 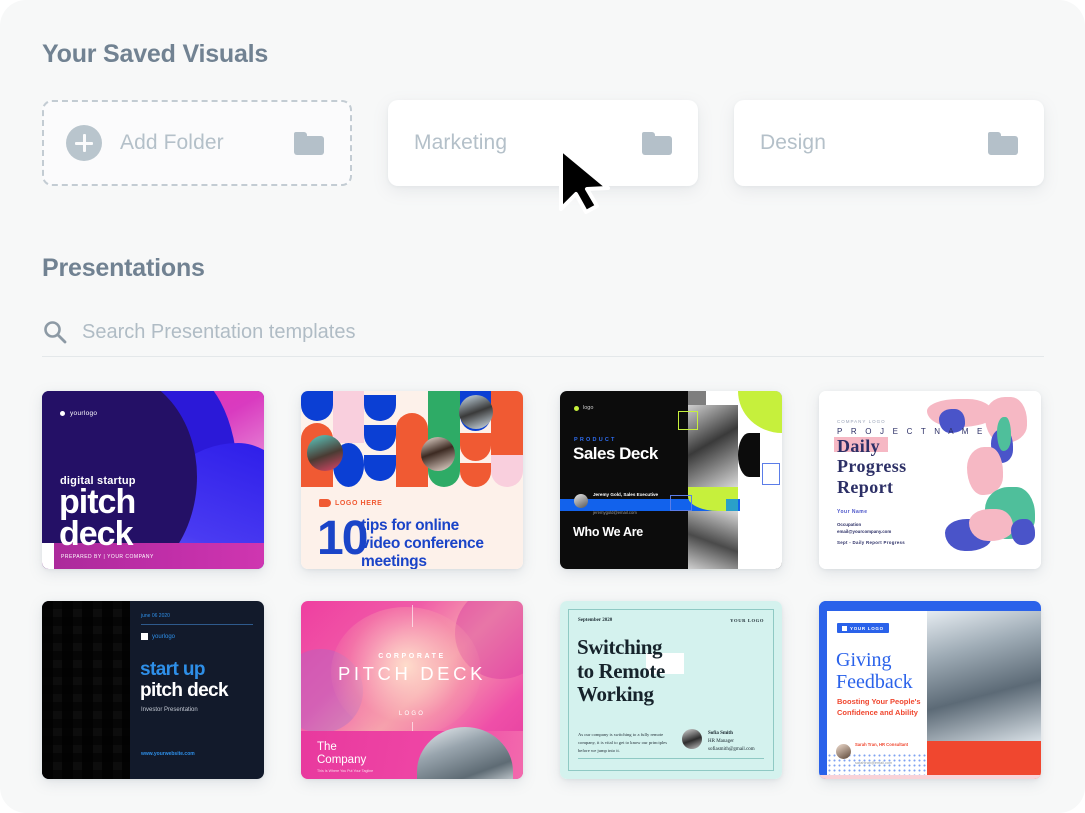 I want to click on template-title: Switching to Remote Working, so click(x=621, y=671).